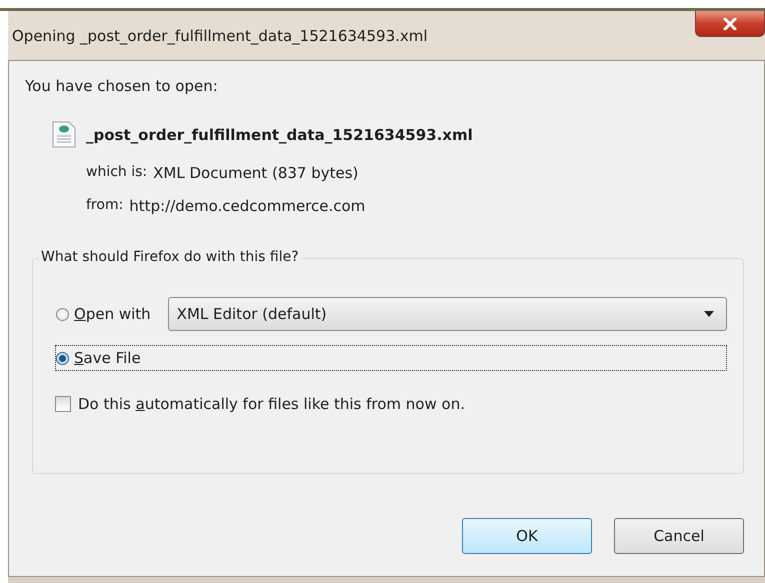  Describe the element at coordinates (220, 36) in the screenshot. I see `window-title: Opening _post_order_fulfillment_data_1521634593.xml` at that location.